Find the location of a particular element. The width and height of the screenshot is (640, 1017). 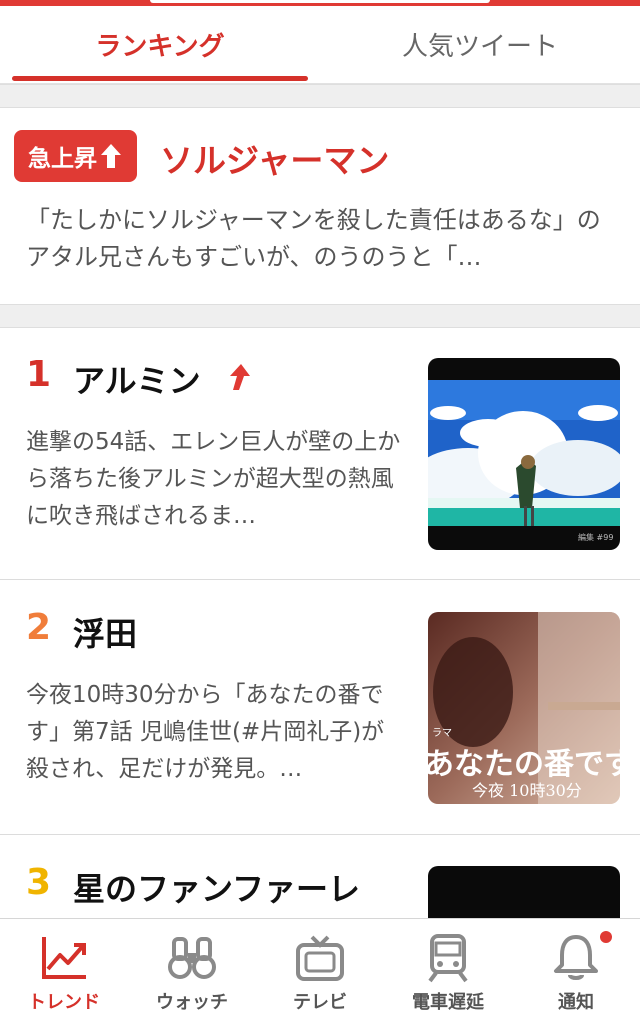

bottom-navigation: トレンド ウォッチ テレビ 電車遅延 通知 is located at coordinates (320, 967).